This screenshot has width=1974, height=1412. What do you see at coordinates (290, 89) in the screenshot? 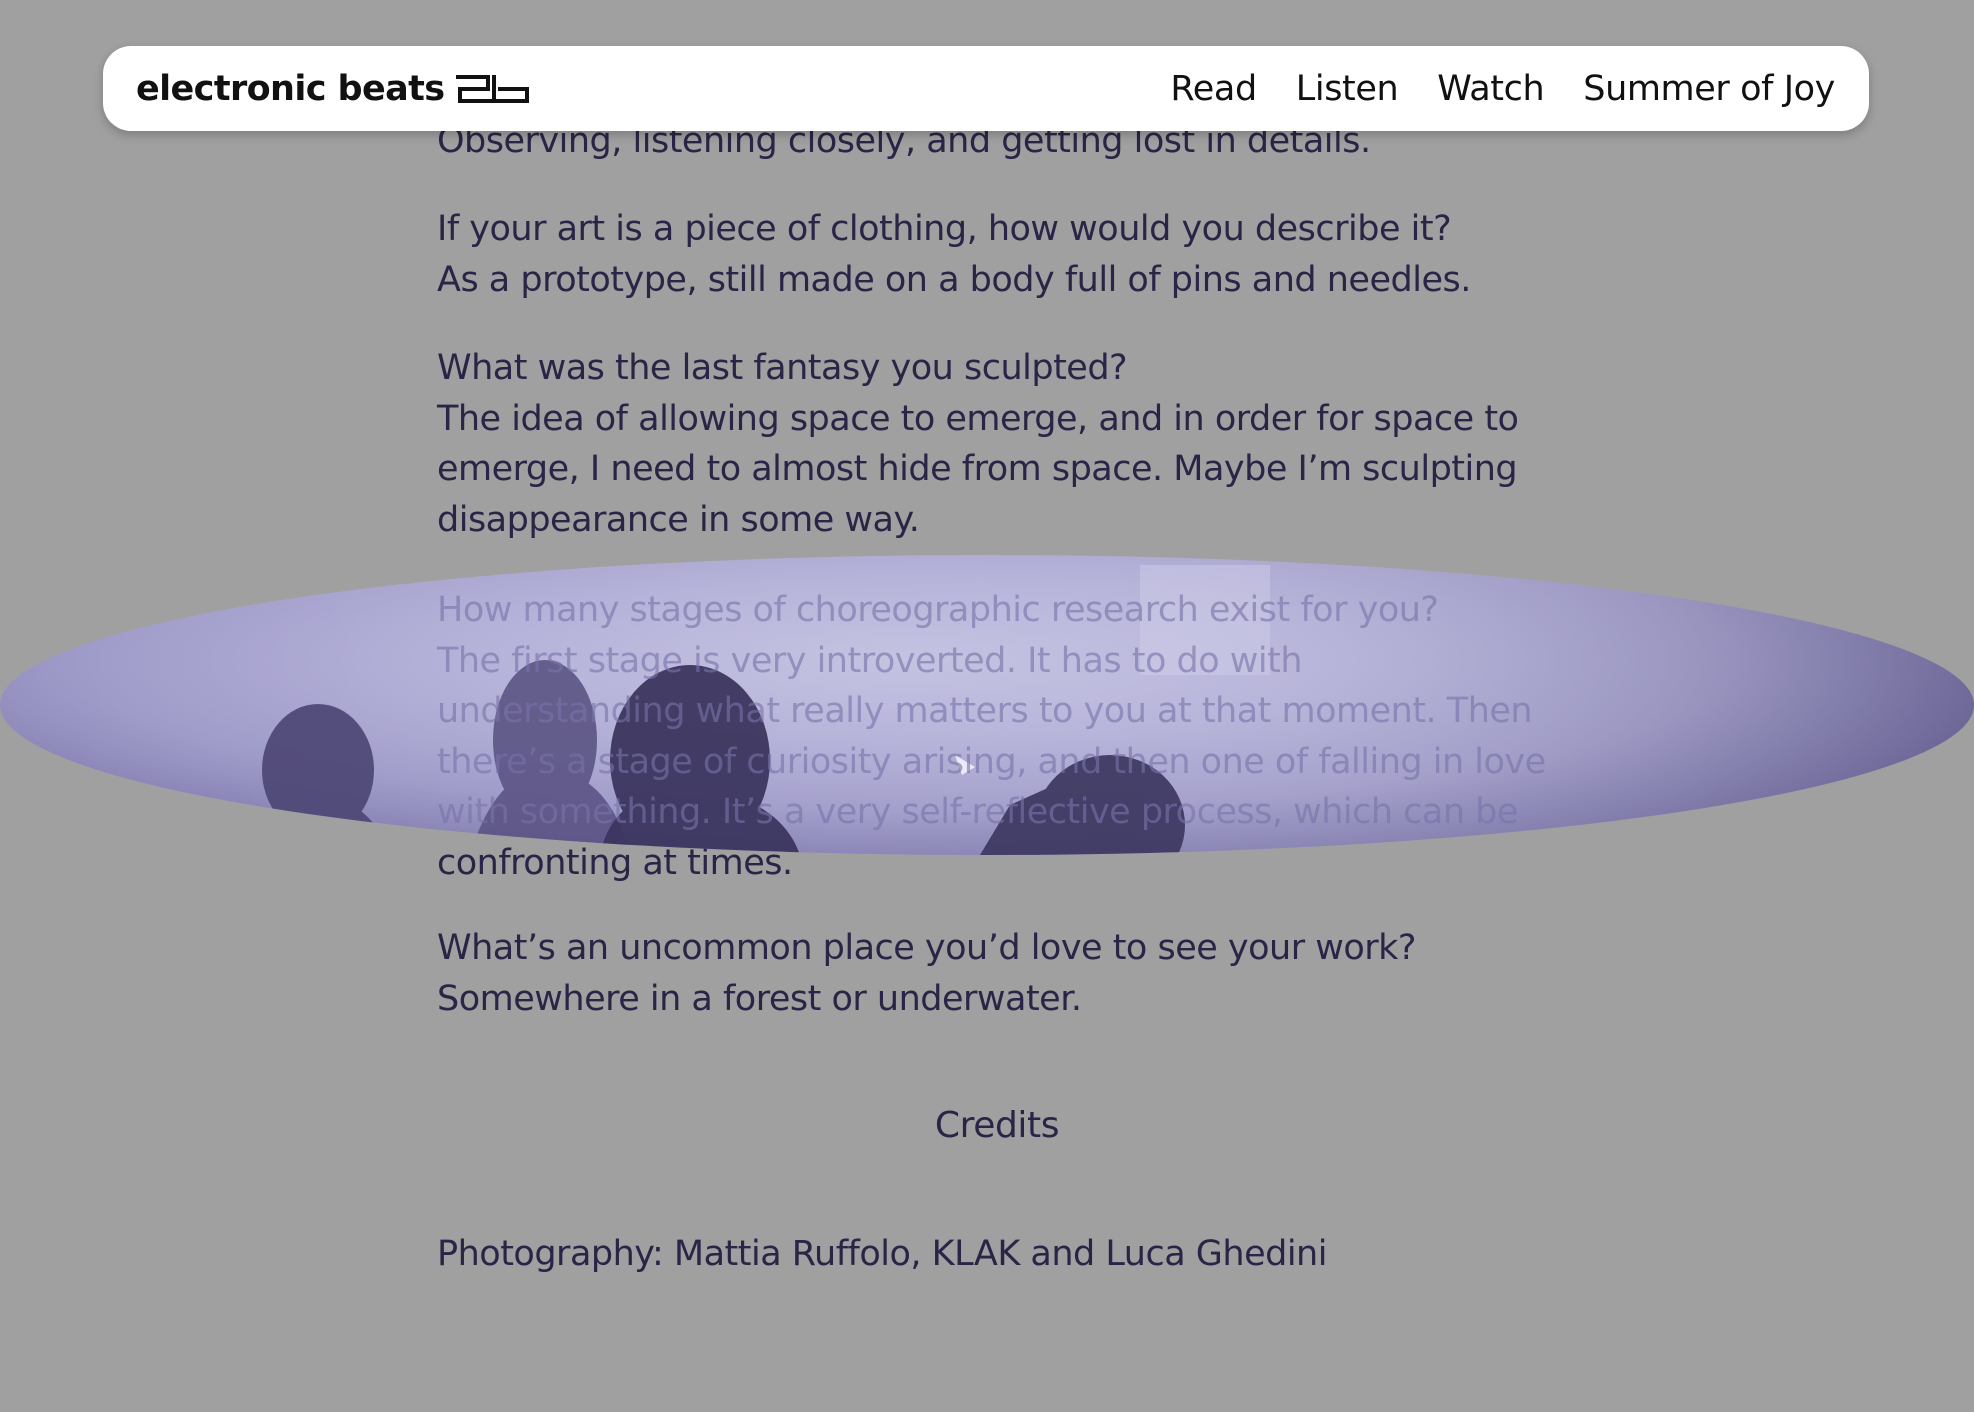
I see `brand-name: electronic beats` at bounding box center [290, 89].